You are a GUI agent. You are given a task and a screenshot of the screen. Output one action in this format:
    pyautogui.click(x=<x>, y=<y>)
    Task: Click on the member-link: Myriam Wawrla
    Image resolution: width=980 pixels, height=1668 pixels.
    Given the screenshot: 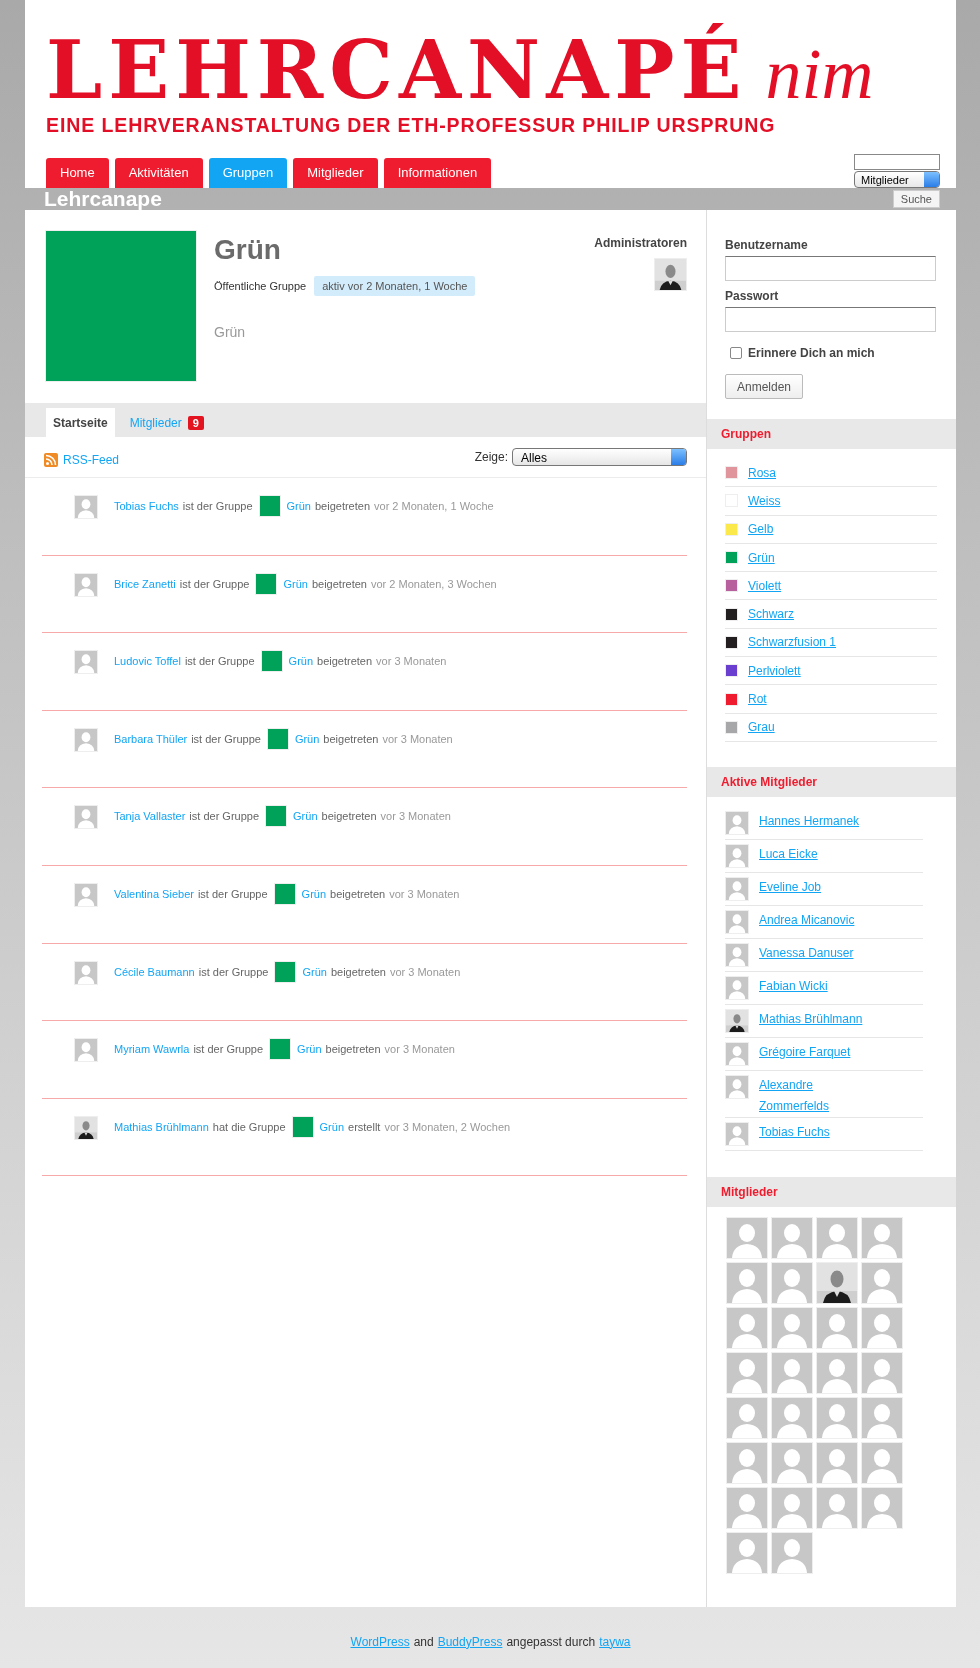 What is the action you would take?
    pyautogui.click(x=152, y=1049)
    